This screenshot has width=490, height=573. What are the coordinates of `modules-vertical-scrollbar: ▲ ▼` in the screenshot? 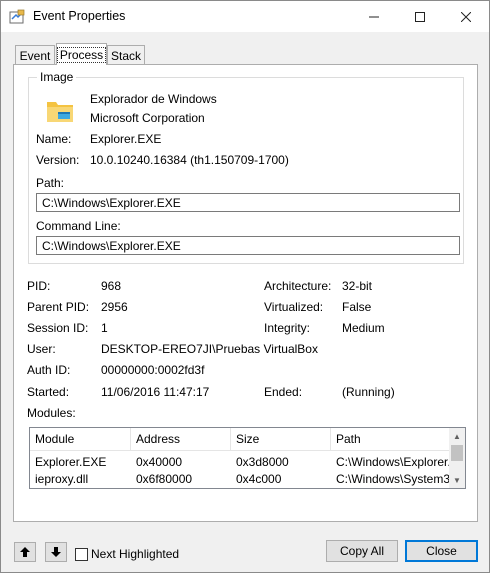 It's located at (457, 458).